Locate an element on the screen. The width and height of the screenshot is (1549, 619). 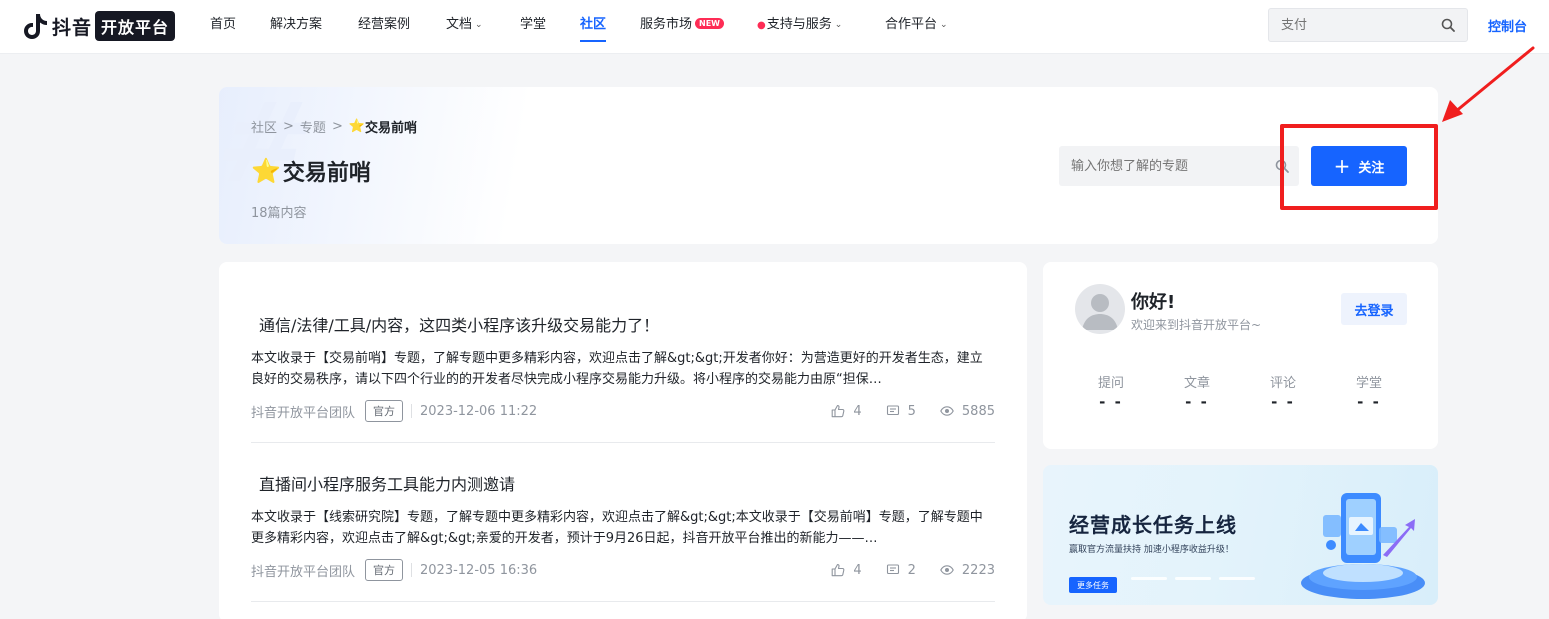
view-stat: 5885 is located at coordinates (967, 411).